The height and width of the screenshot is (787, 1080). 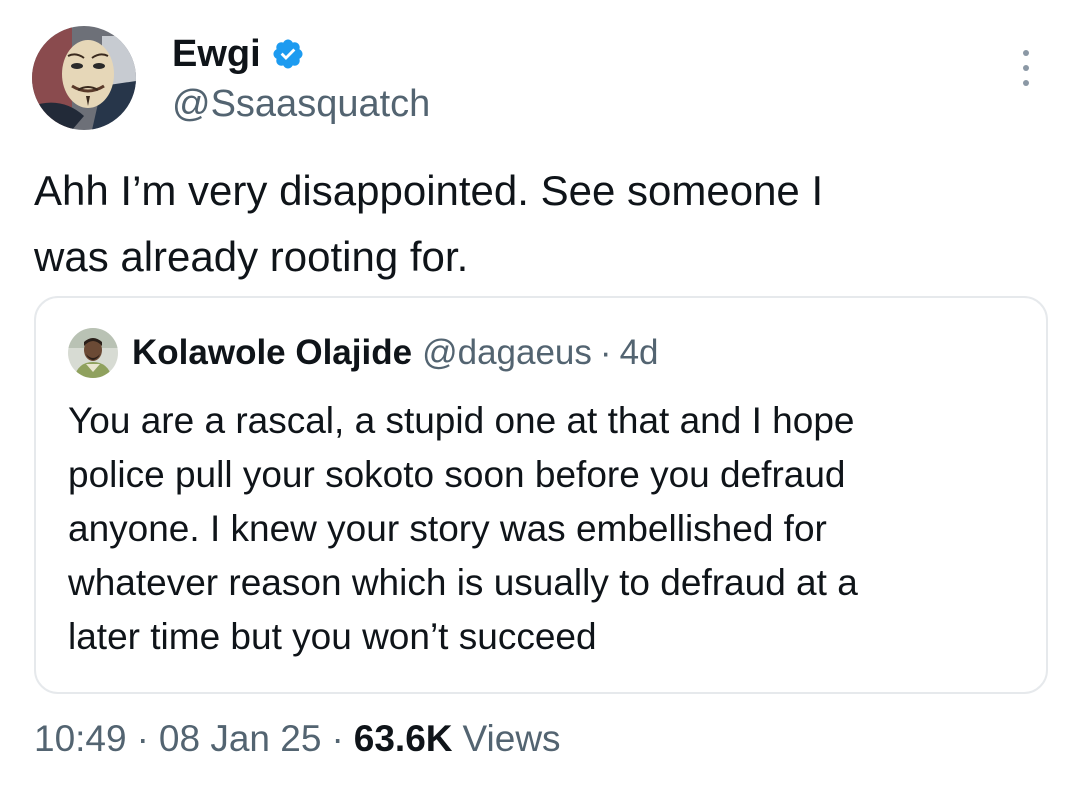 I want to click on quoted-tweet-time: 4d, so click(x=639, y=352).